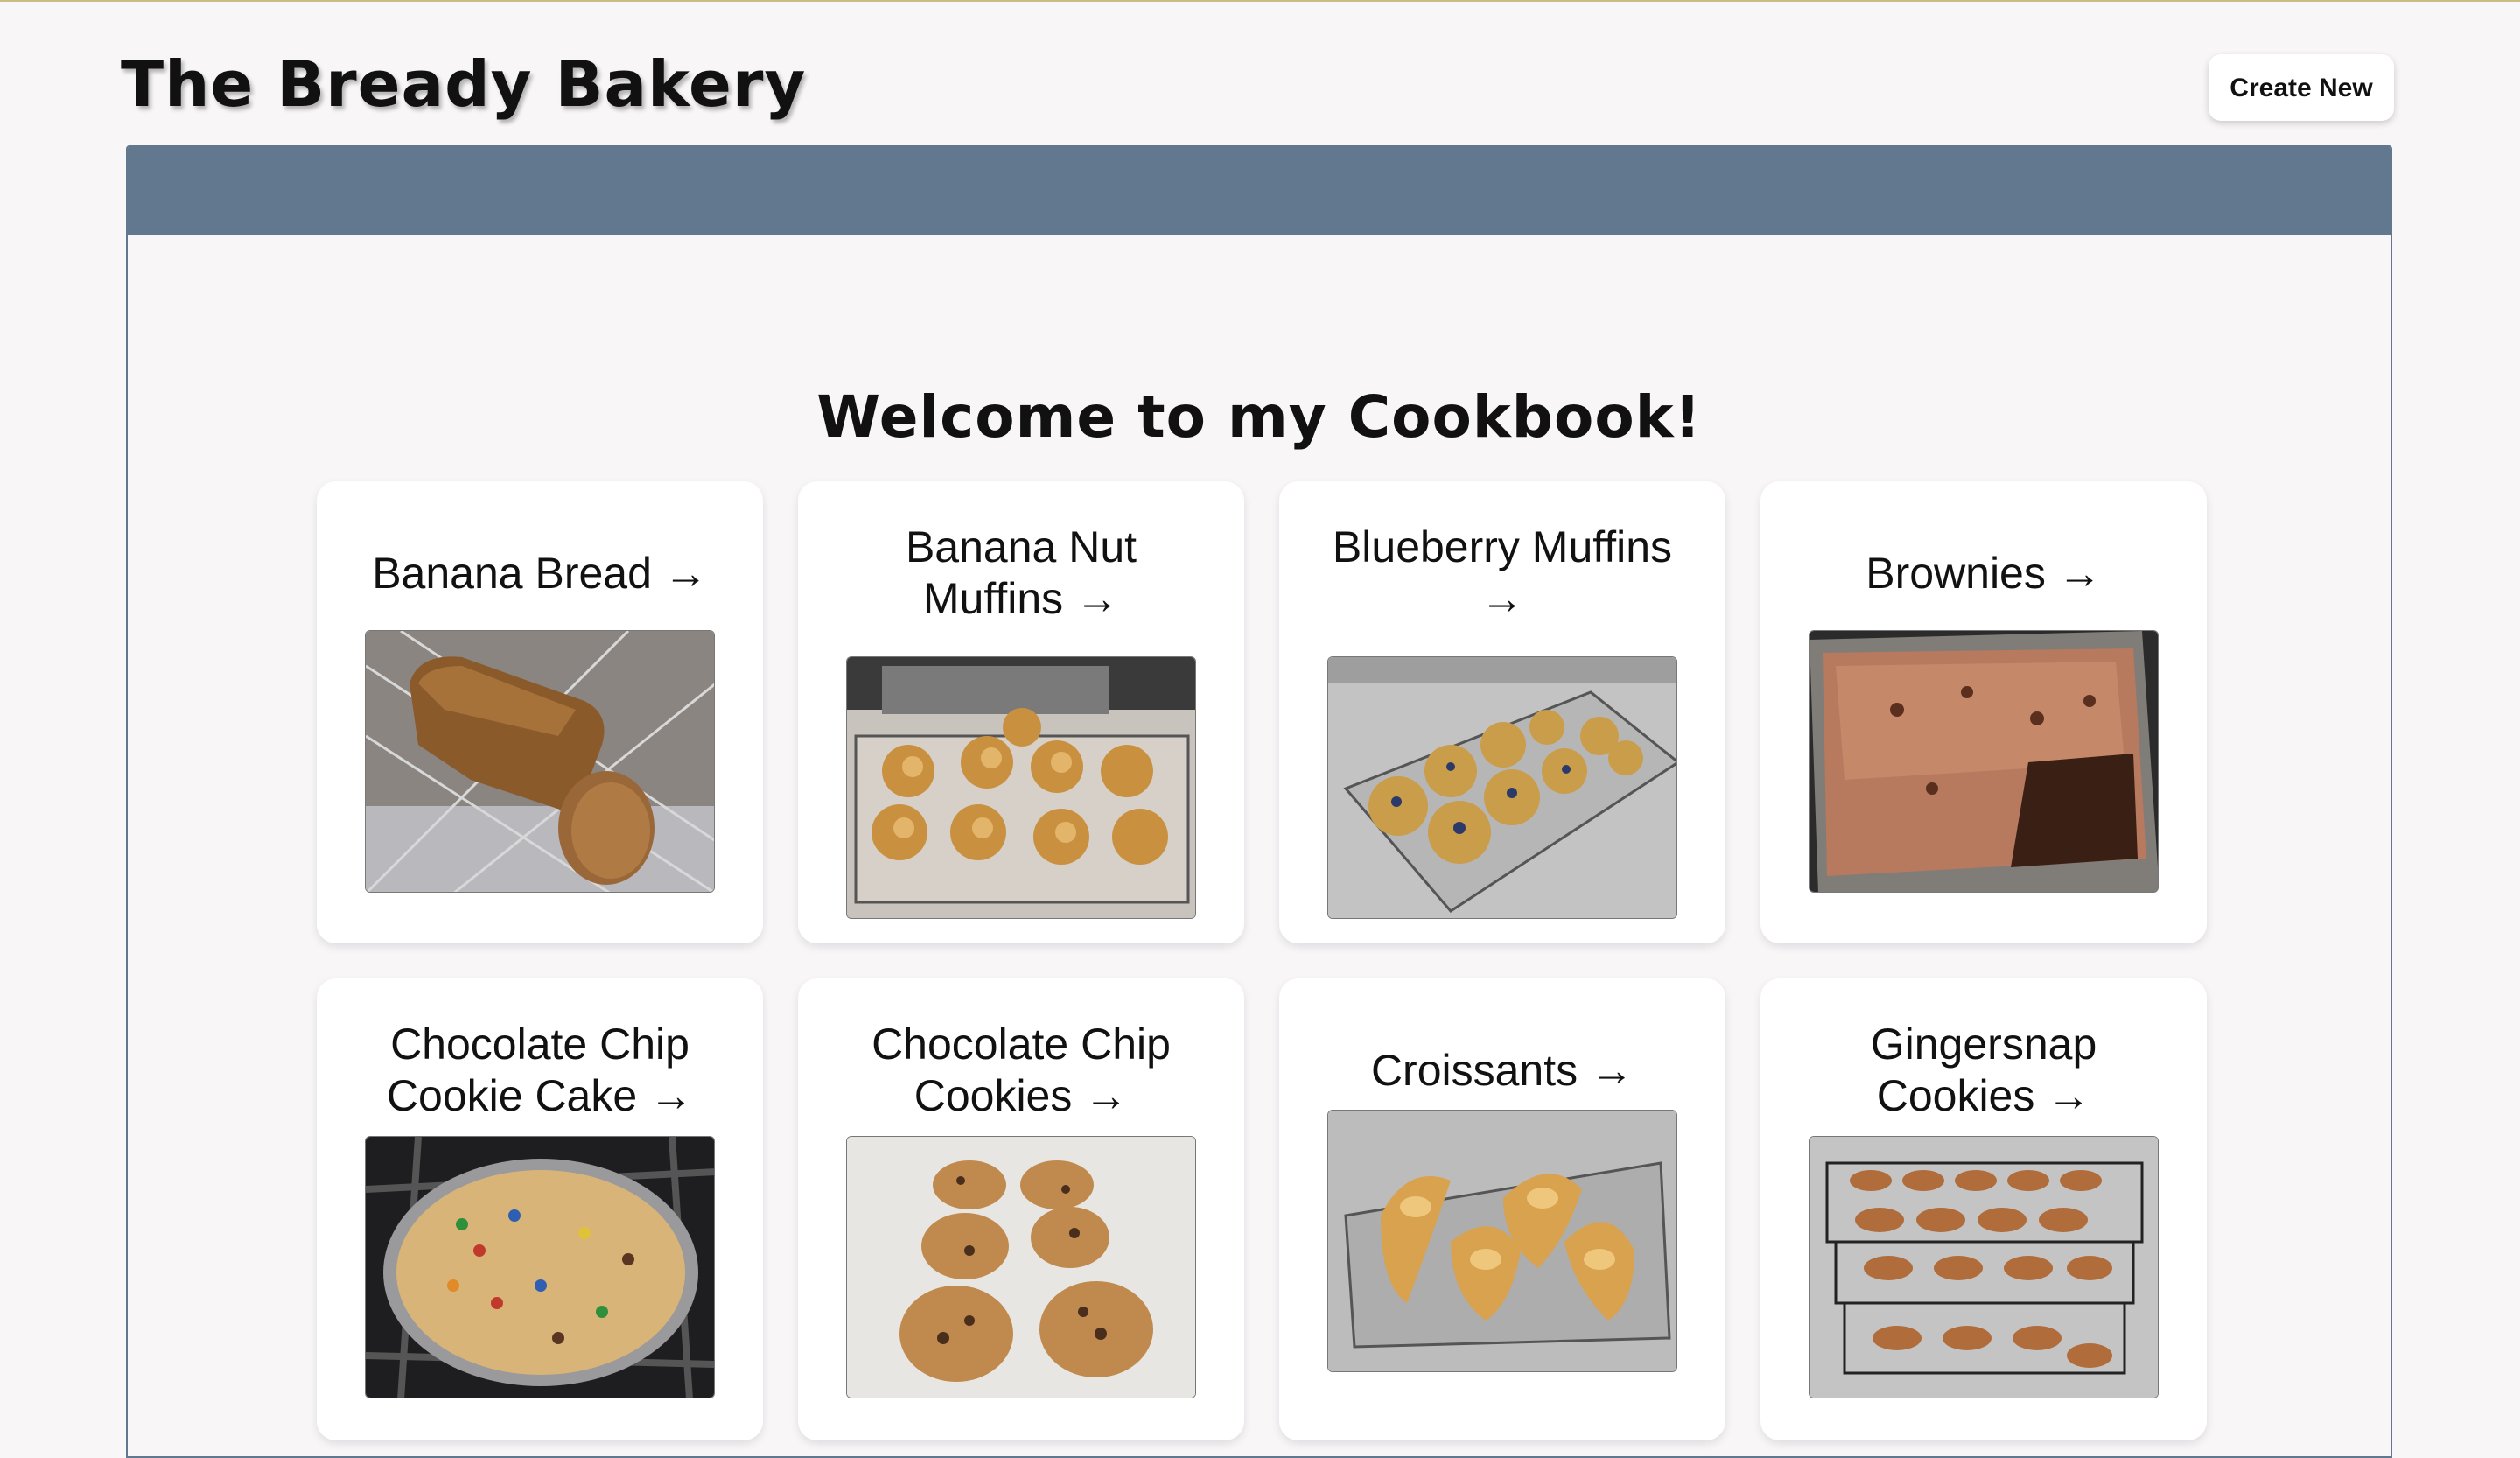 This screenshot has width=2520, height=1458. I want to click on recipe-card-title-wrap: Banana Nut Muffins →, so click(1021, 573).